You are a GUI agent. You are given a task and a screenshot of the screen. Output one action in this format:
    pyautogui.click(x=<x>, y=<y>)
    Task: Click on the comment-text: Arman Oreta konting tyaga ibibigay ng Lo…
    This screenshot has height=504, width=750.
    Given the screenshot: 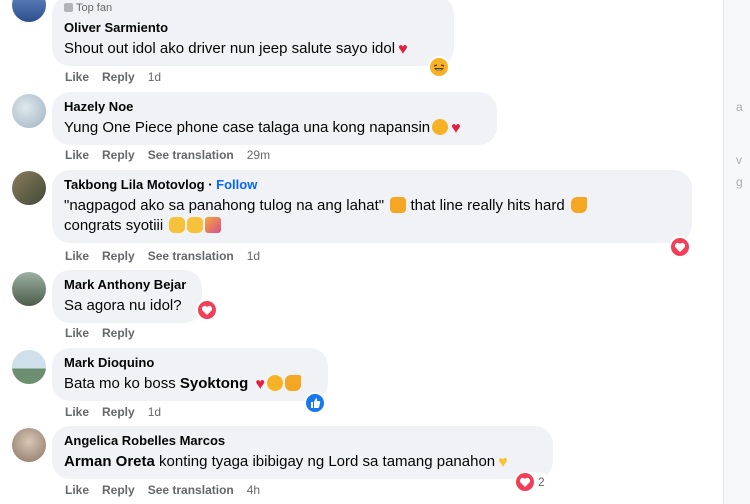 What is the action you would take?
    pyautogui.click(x=286, y=462)
    